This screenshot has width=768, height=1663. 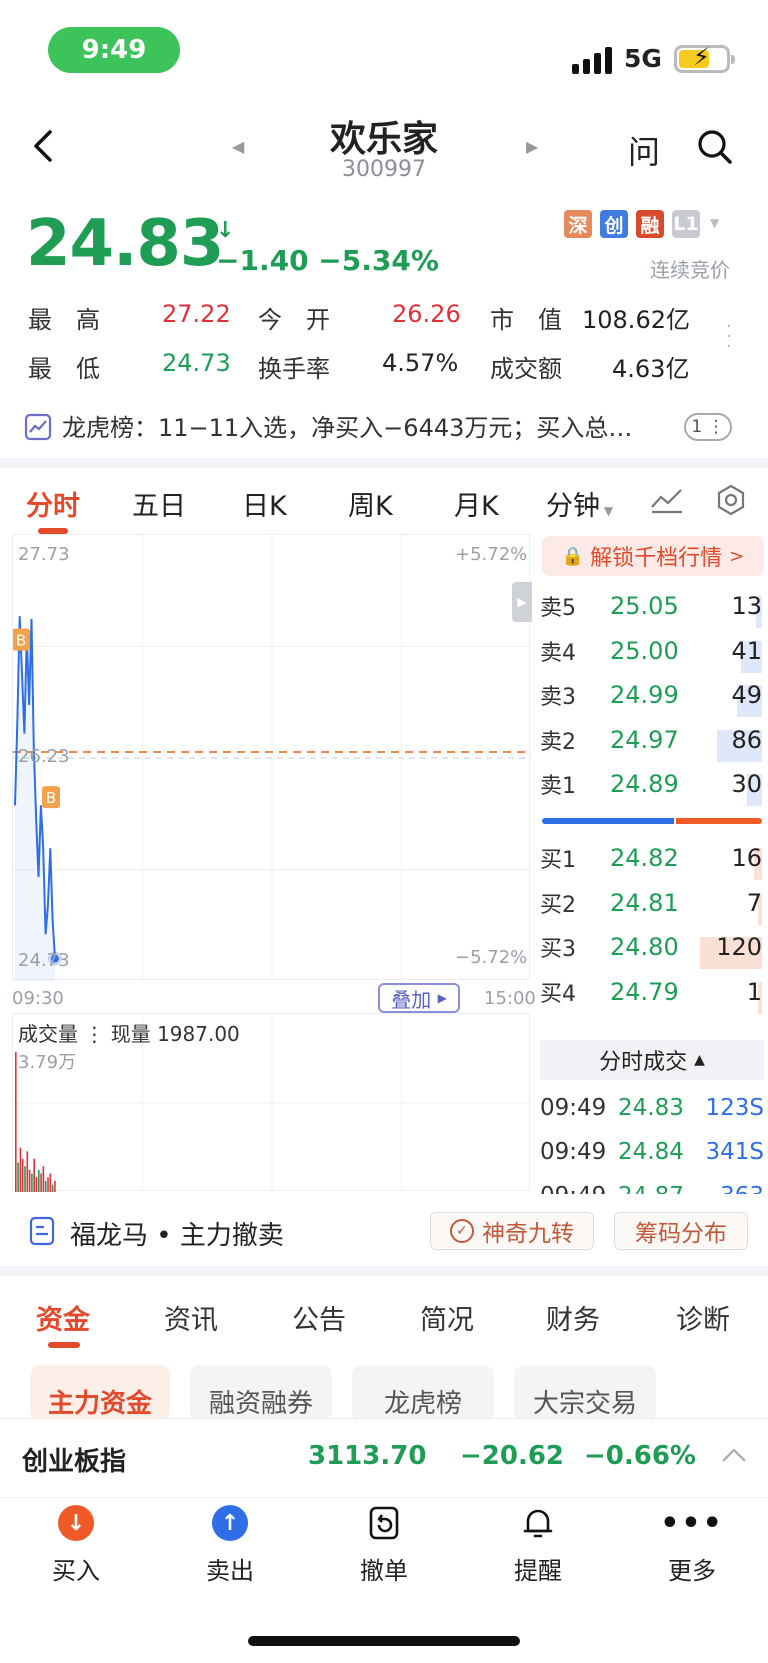 What do you see at coordinates (76, 1545) in the screenshot?
I see `buy-button: ↓ 买入` at bounding box center [76, 1545].